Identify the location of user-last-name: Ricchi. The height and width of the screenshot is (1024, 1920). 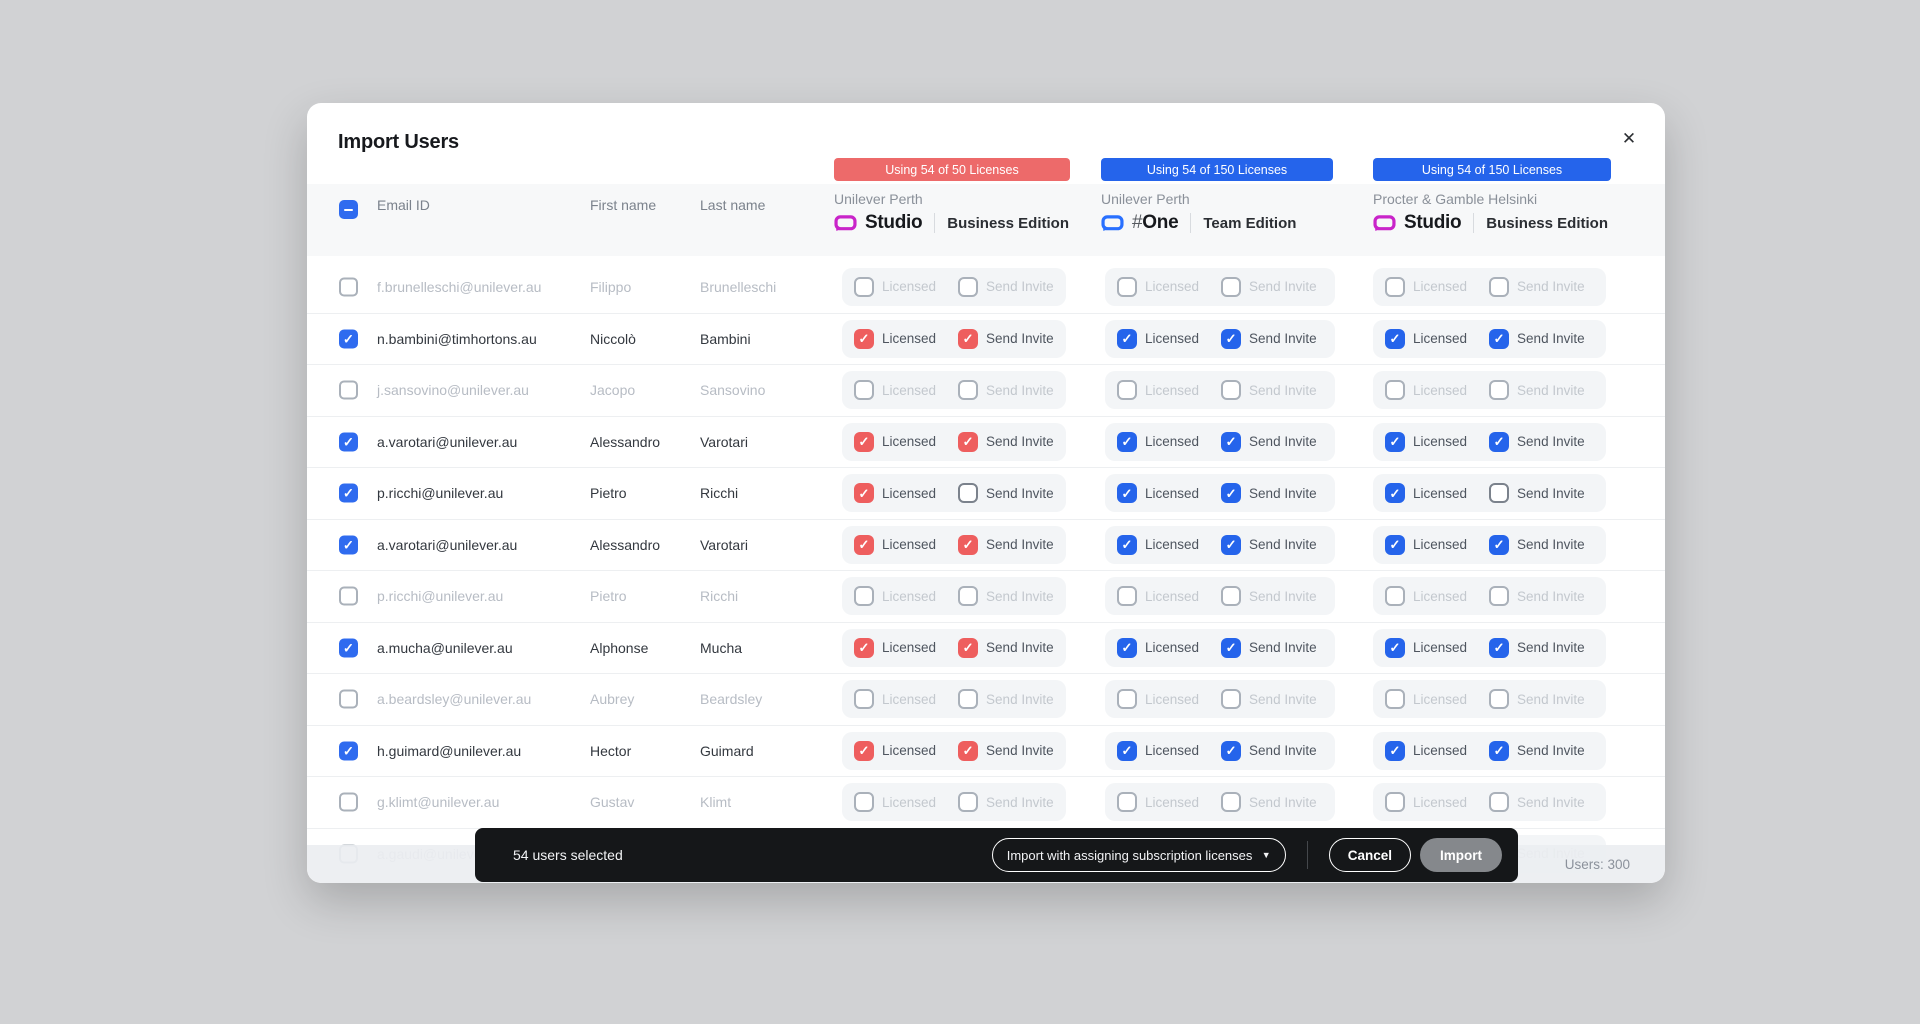
(719, 596).